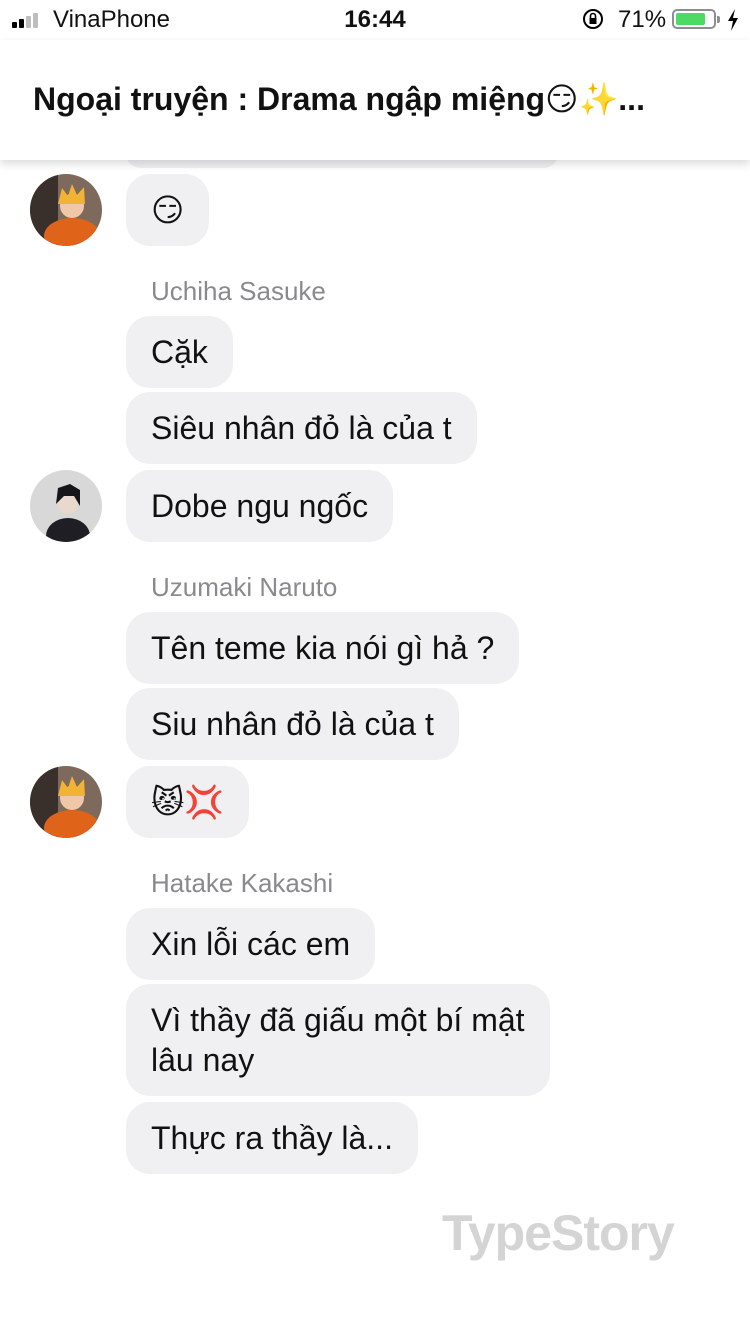 This screenshot has height=1334, width=750. Describe the element at coordinates (244, 587) in the screenshot. I see `sender-name: Uzumaki Naruto` at that location.